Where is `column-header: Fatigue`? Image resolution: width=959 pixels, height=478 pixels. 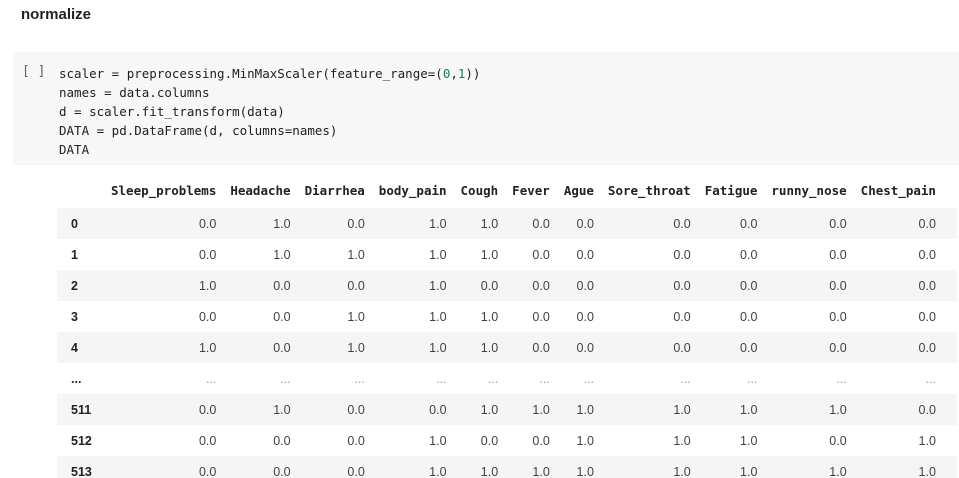 column-header: Fatigue is located at coordinates (731, 190).